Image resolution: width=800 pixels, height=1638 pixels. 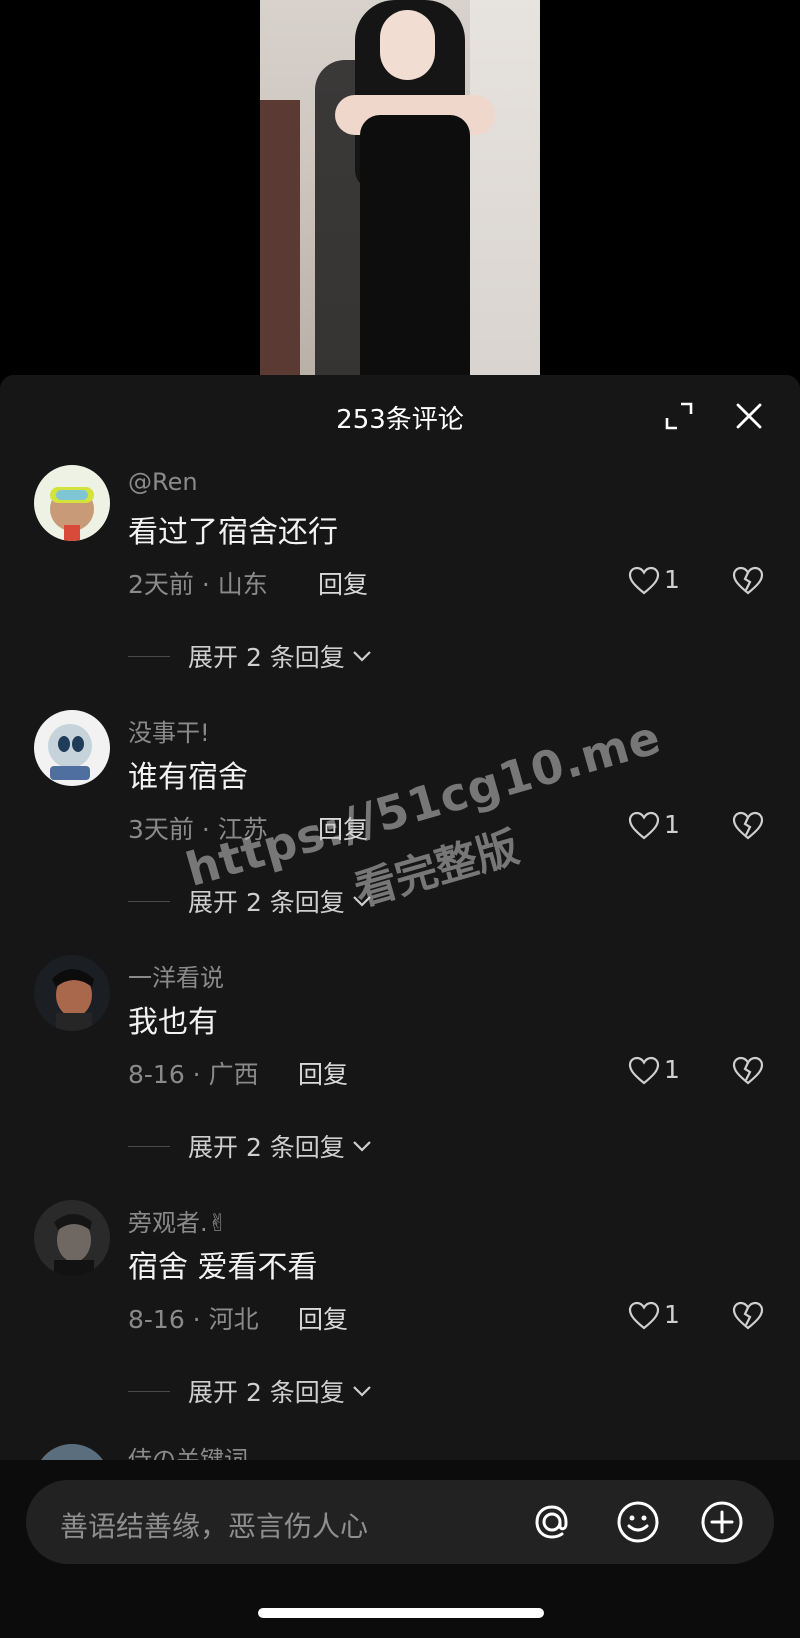 What do you see at coordinates (173, 1022) in the screenshot?
I see `comment-text: 我也有` at bounding box center [173, 1022].